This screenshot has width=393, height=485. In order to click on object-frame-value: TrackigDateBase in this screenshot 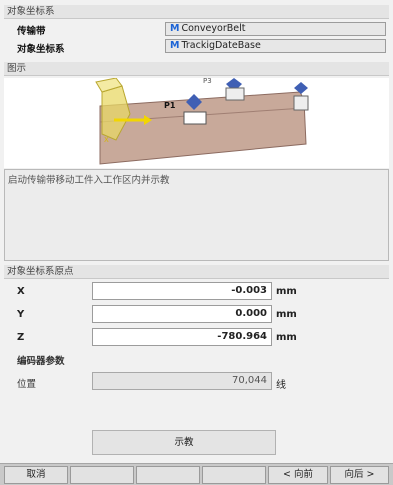, I will do `click(221, 45)`.